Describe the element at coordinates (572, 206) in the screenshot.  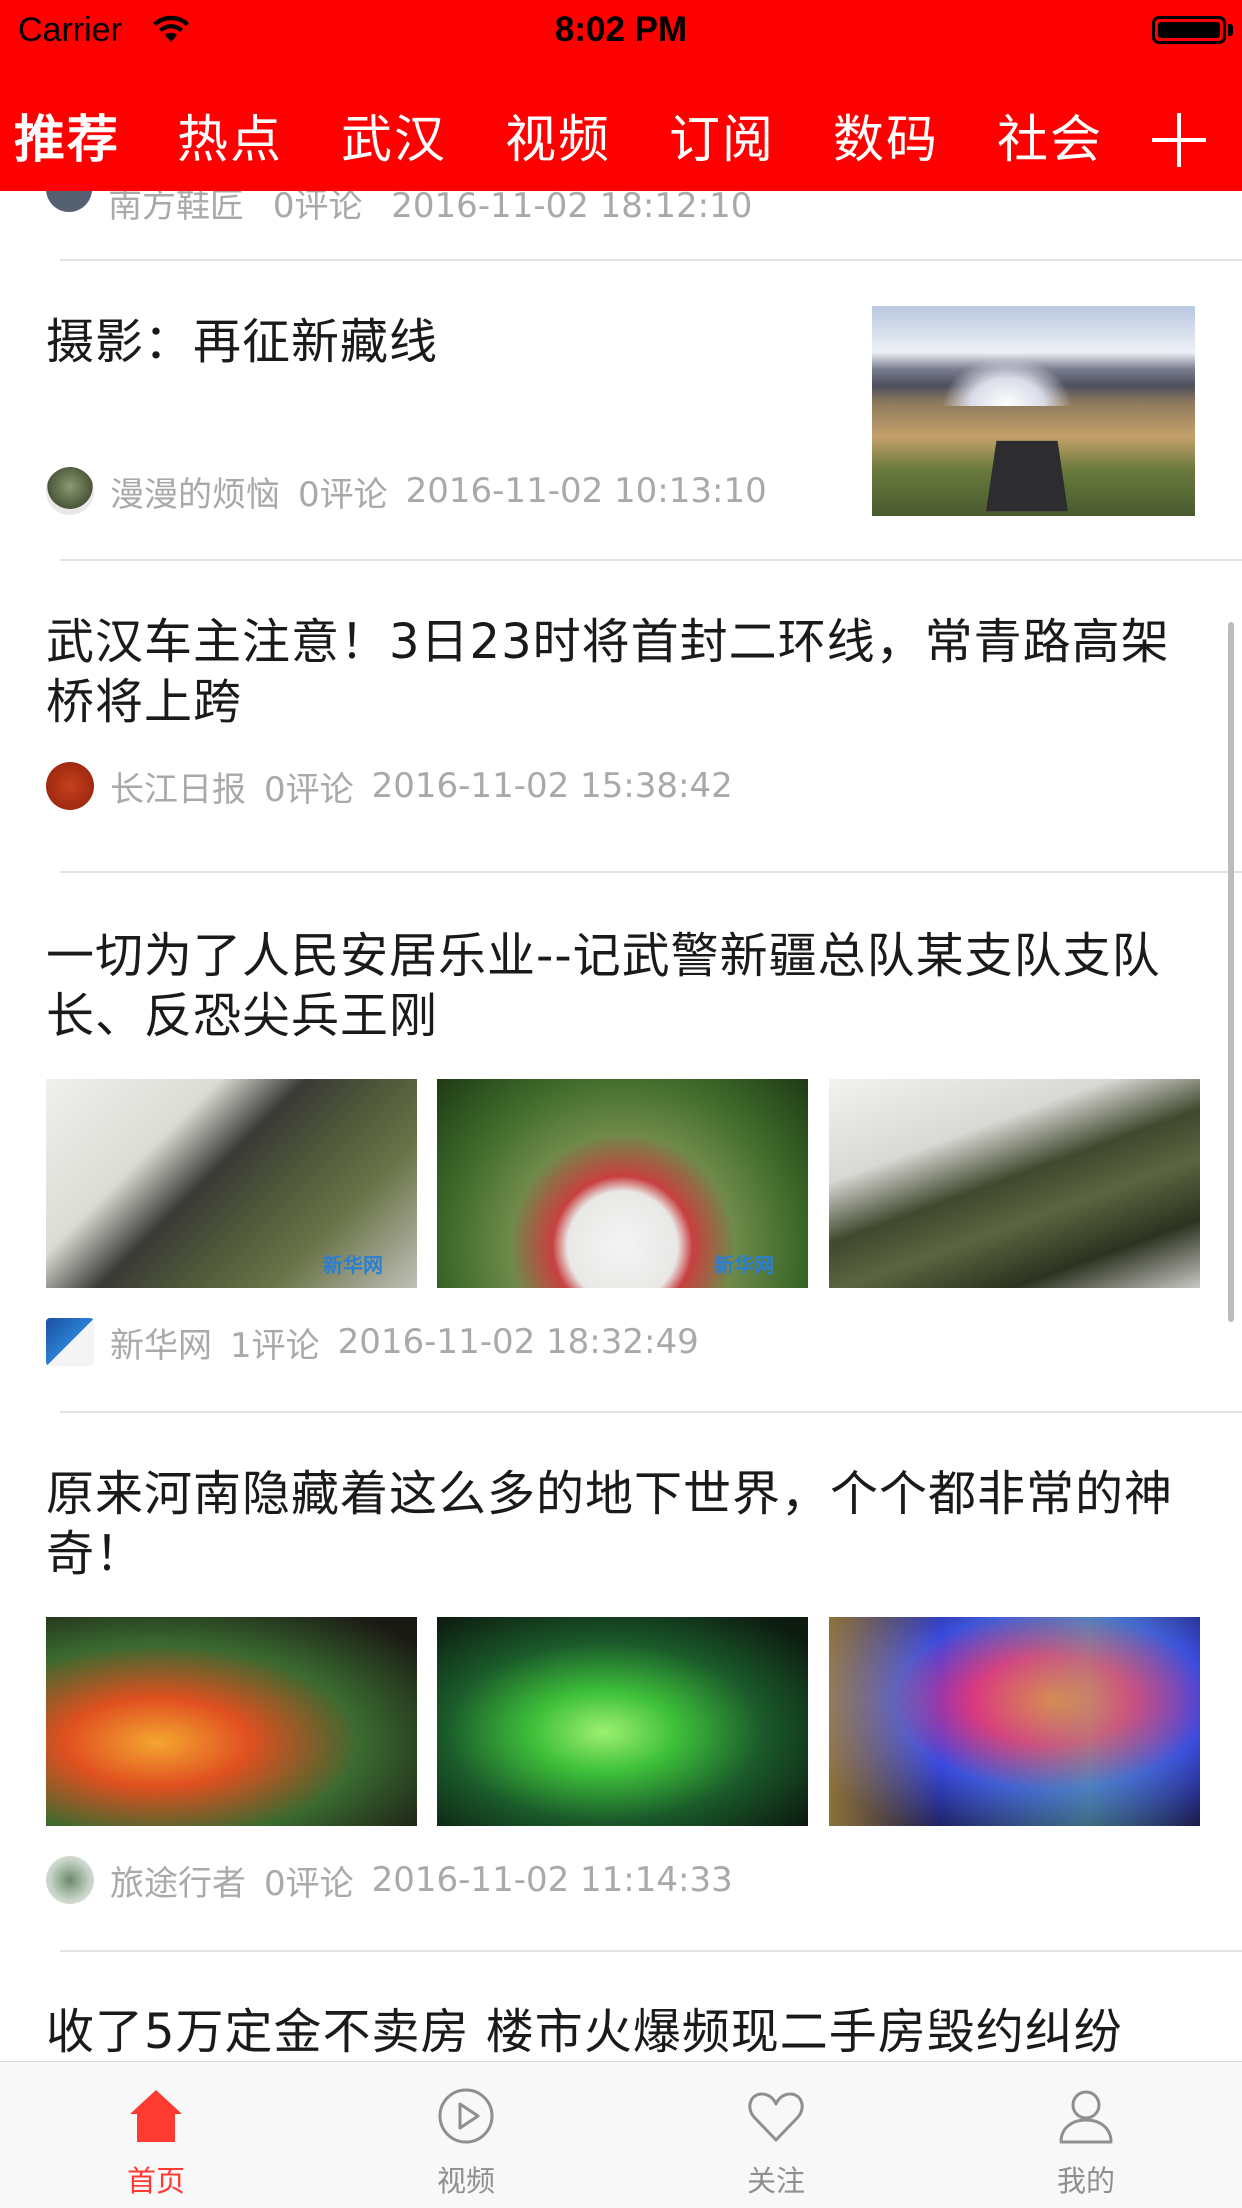
I see `article-time: 2016-11-02 18:12:10` at that location.